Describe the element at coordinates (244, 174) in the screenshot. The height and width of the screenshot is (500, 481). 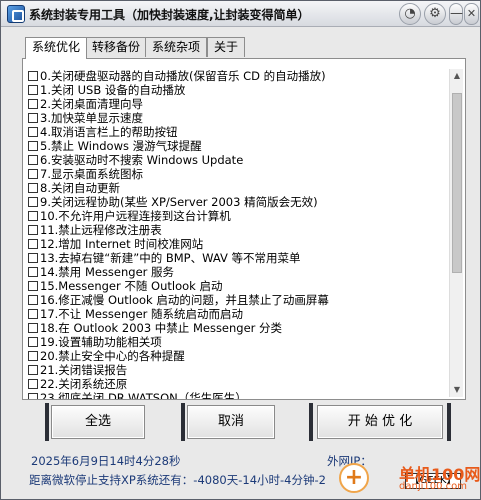
I see `list-item: 7.显示桌面系统图标` at that location.